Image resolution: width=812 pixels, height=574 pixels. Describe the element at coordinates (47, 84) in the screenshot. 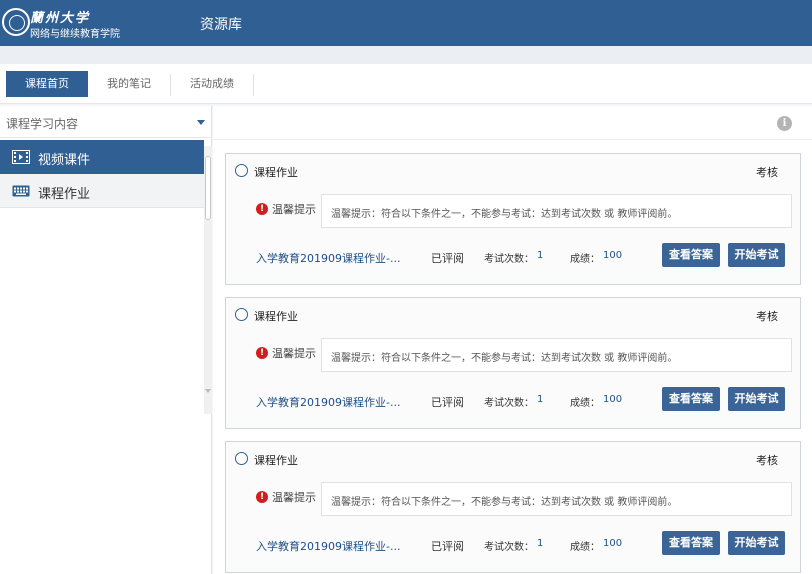

I see `tab-course-home: 课程首页` at that location.